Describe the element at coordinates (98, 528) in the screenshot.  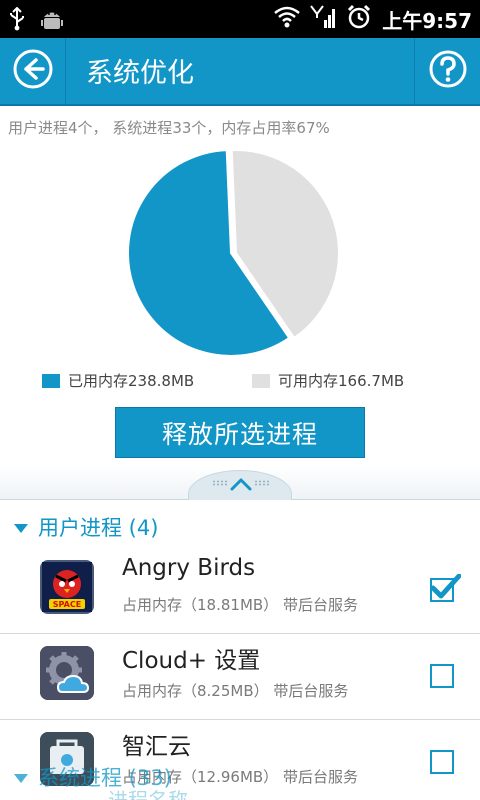
I see `user-process-group-label: 用户进程 (4)` at that location.